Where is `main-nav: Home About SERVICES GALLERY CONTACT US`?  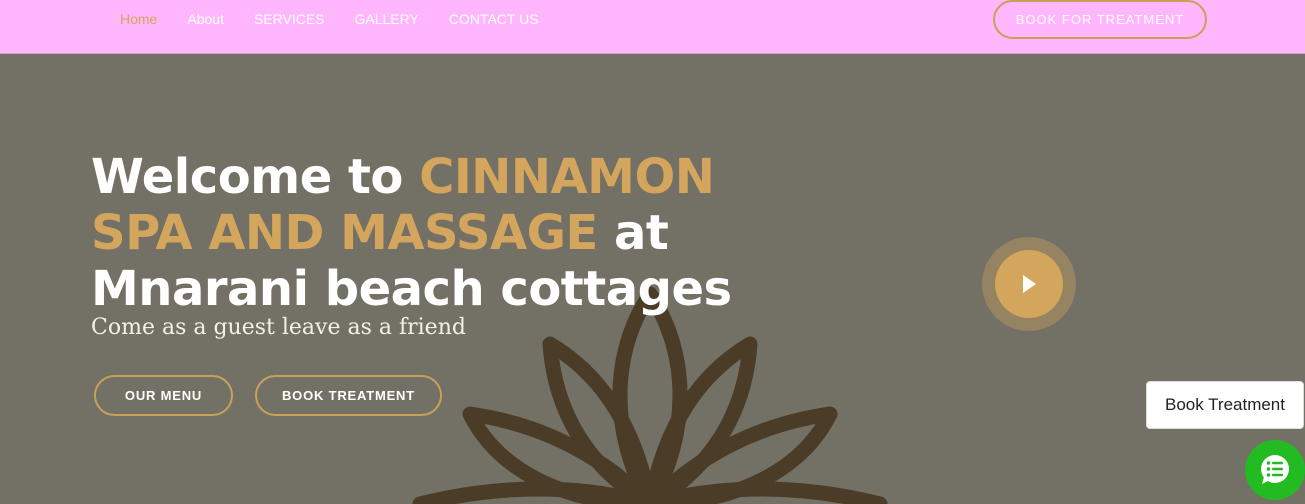 main-nav: Home About SERVICES GALLERY CONTACT US is located at coordinates (344, 19).